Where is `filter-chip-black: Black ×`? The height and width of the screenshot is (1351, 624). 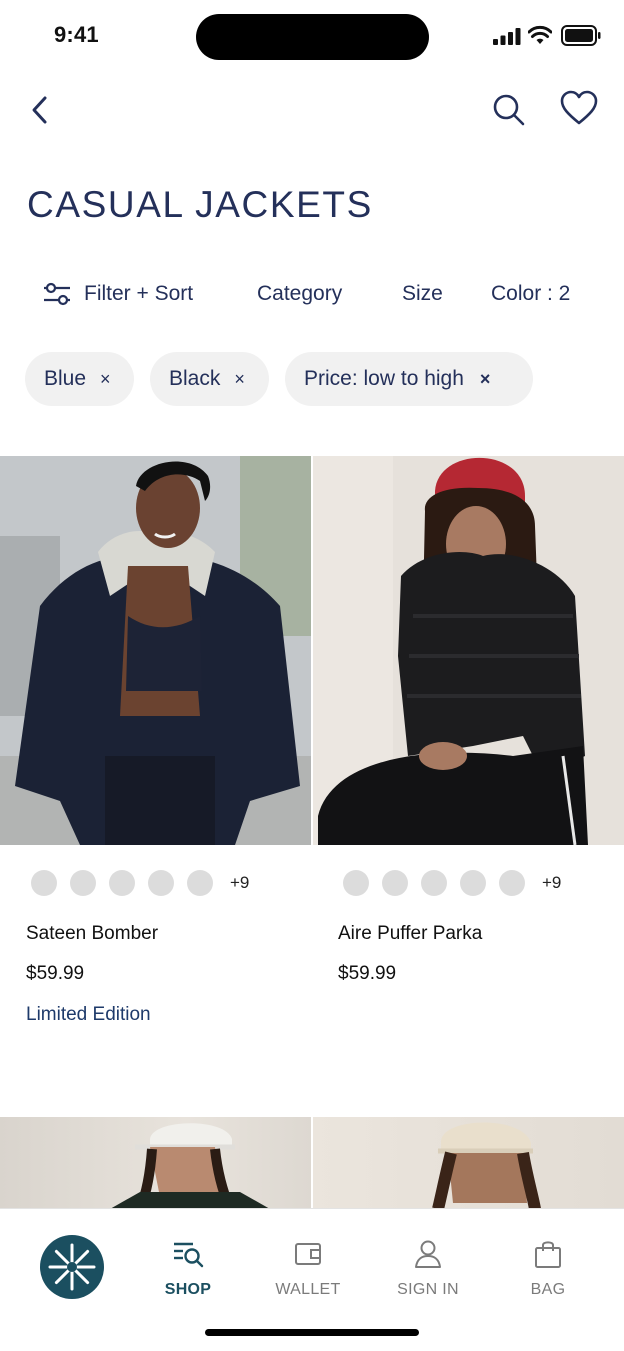
filter-chip-black: Black × is located at coordinates (209, 379).